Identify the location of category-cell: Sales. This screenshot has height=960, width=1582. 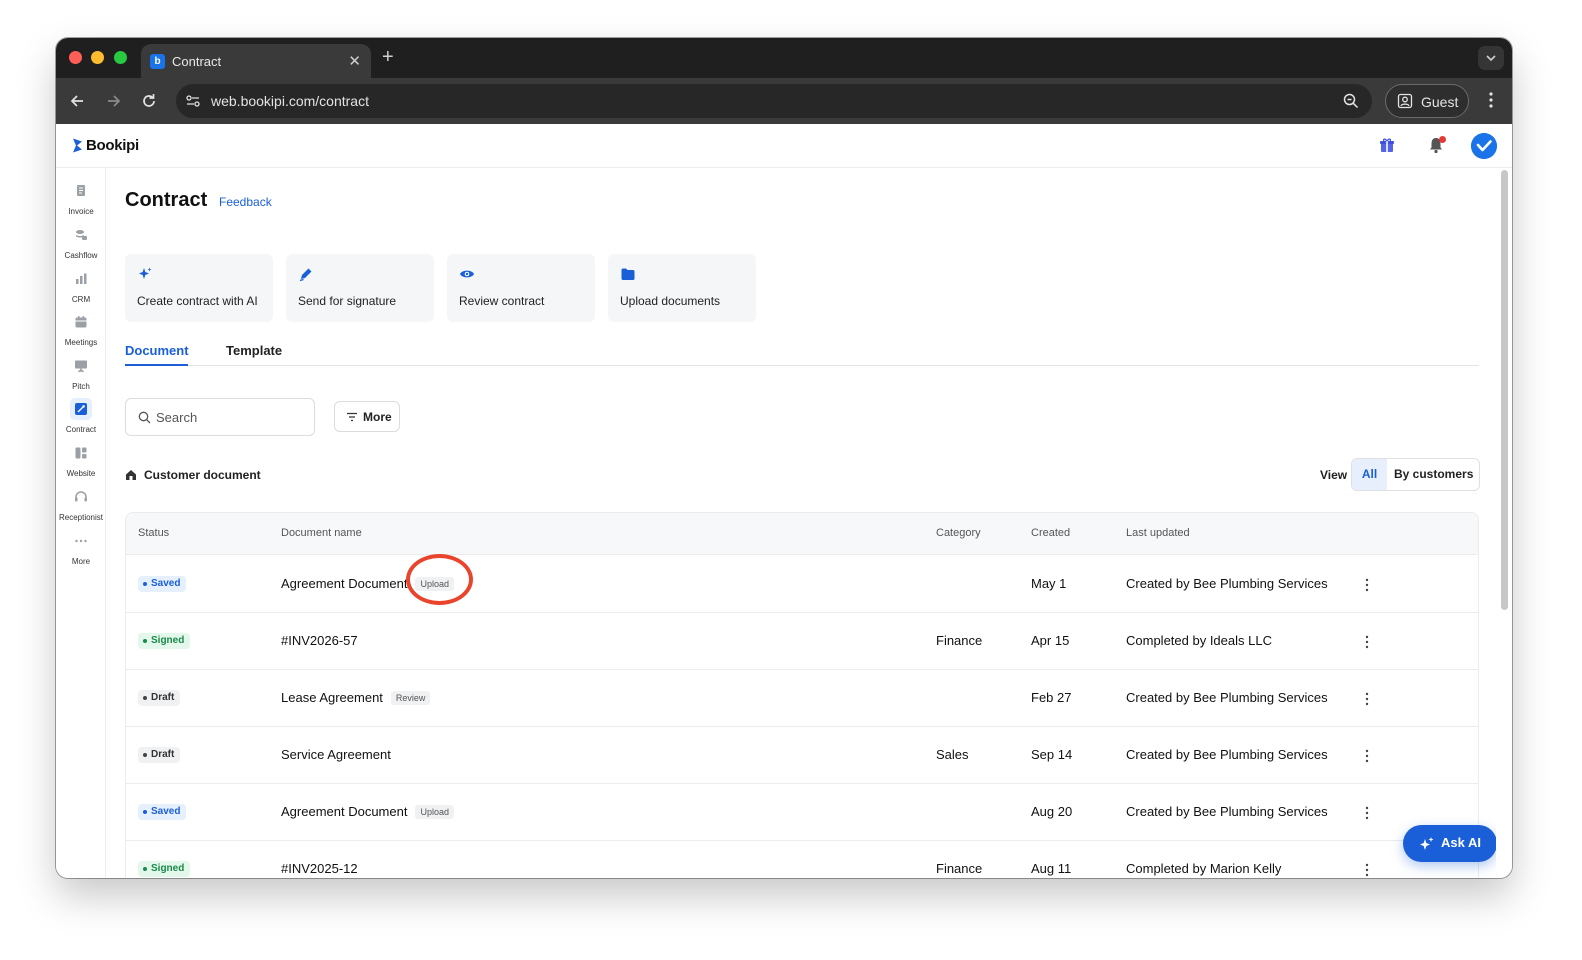
(952, 754).